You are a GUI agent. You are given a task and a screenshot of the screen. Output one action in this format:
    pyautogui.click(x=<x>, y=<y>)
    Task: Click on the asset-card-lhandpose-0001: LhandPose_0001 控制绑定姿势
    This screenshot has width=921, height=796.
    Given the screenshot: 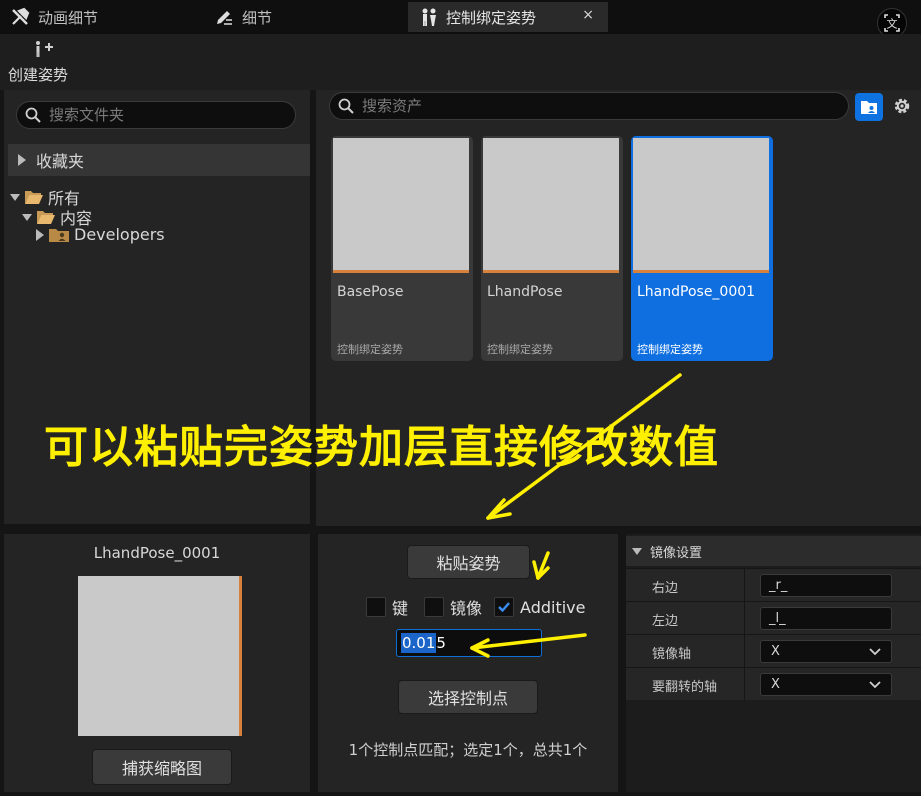 What is the action you would take?
    pyautogui.click(x=702, y=248)
    